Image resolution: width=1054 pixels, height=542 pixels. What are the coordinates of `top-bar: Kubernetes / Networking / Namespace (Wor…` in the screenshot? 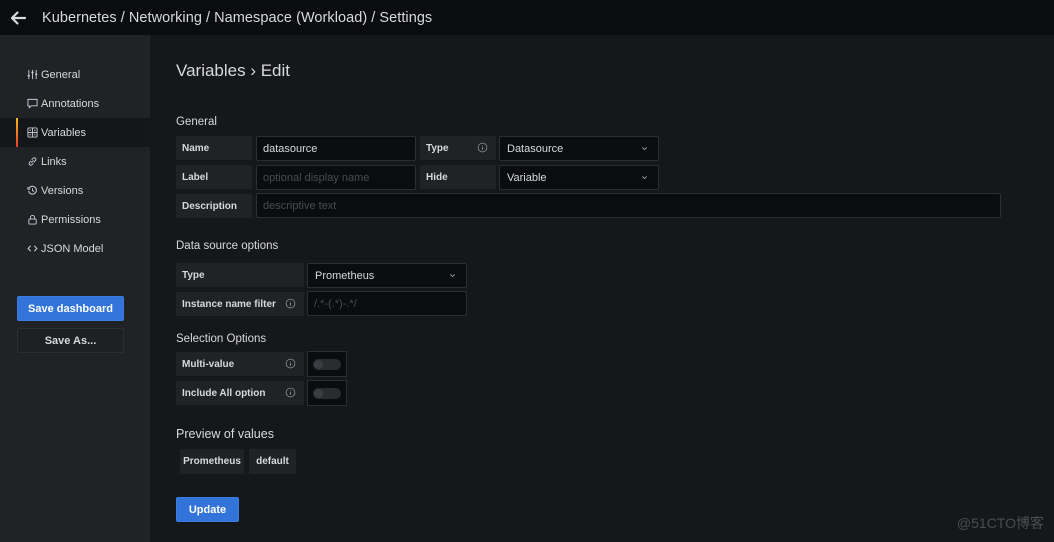 It's located at (527, 17).